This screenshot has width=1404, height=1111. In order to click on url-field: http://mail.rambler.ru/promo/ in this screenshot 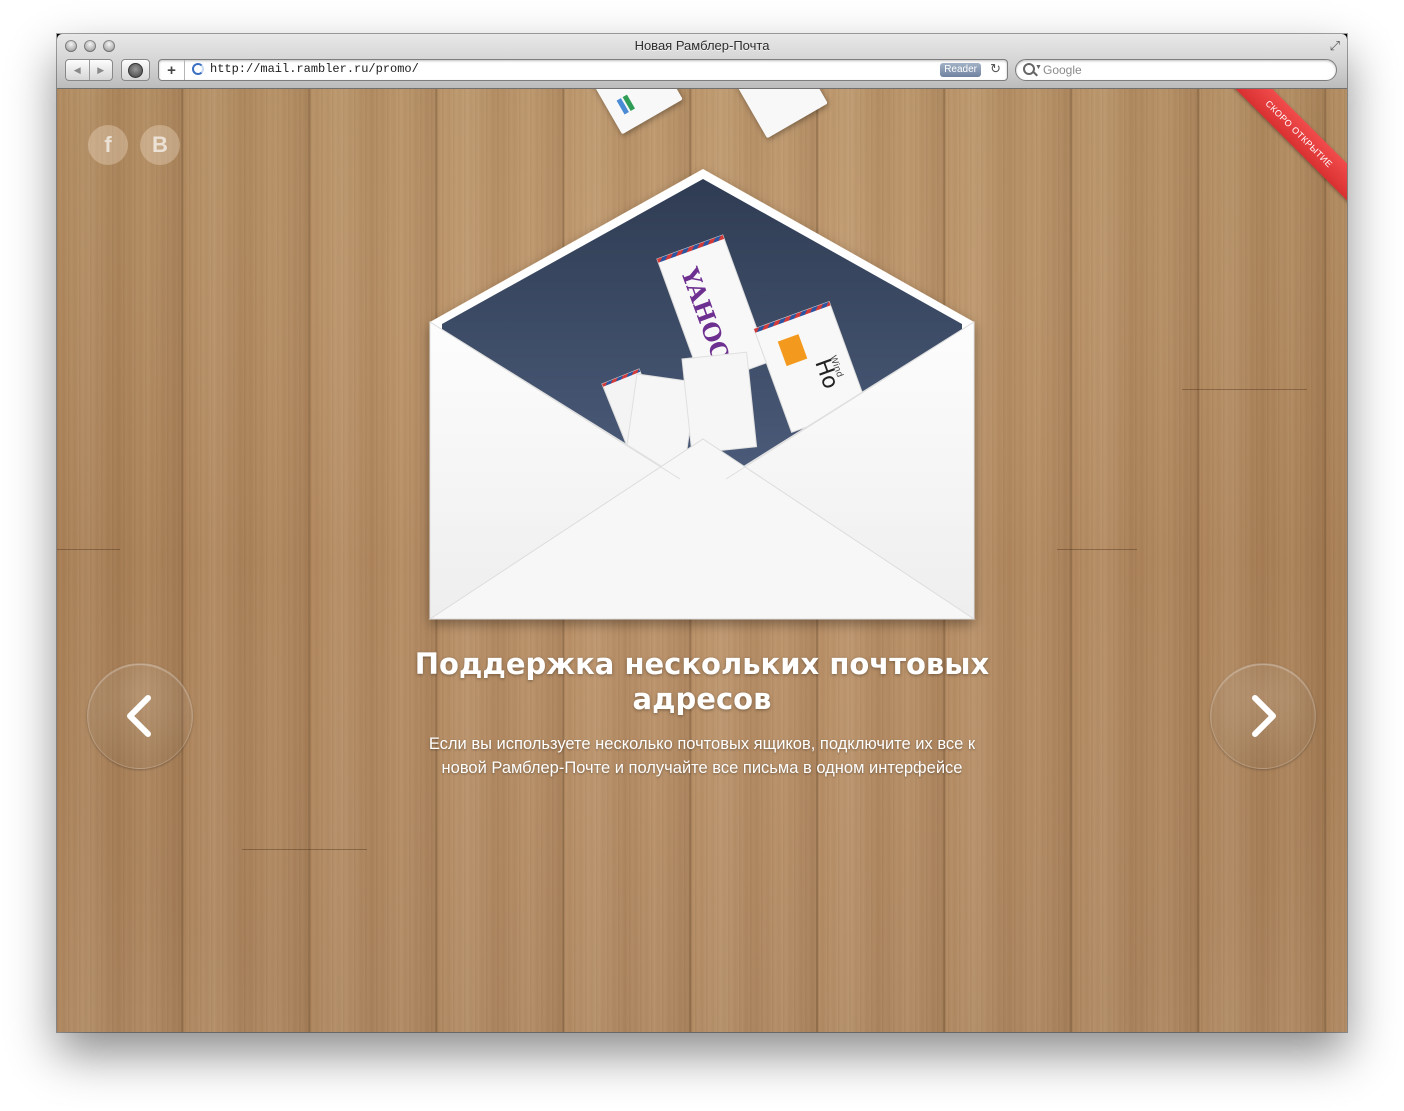, I will do `click(314, 69)`.